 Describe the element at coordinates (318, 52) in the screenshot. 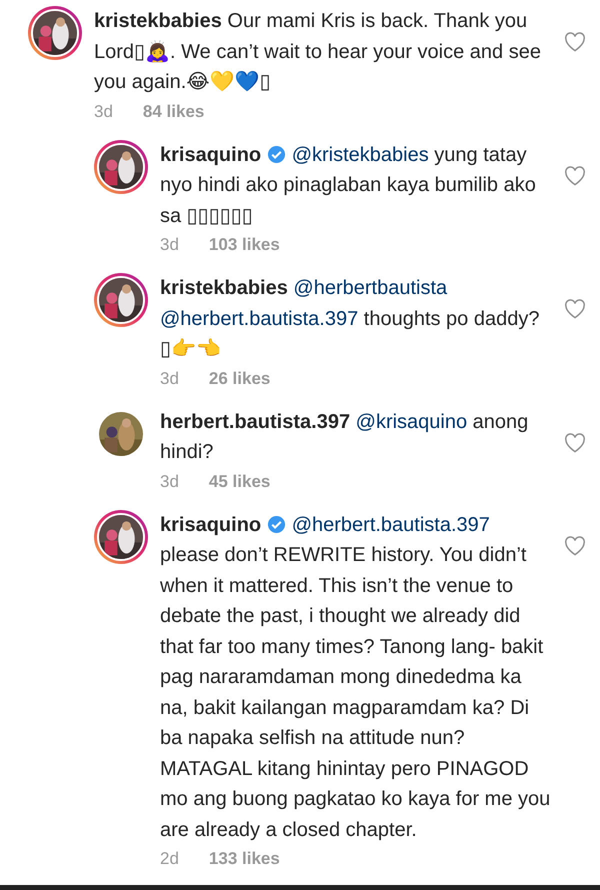

I see `comment-text: kristekbabies Our mami Kris is back. Thank you Lord▯🙇‍♀. We can’t wait to hear your voice and see you again.😂💛💙▯` at that location.